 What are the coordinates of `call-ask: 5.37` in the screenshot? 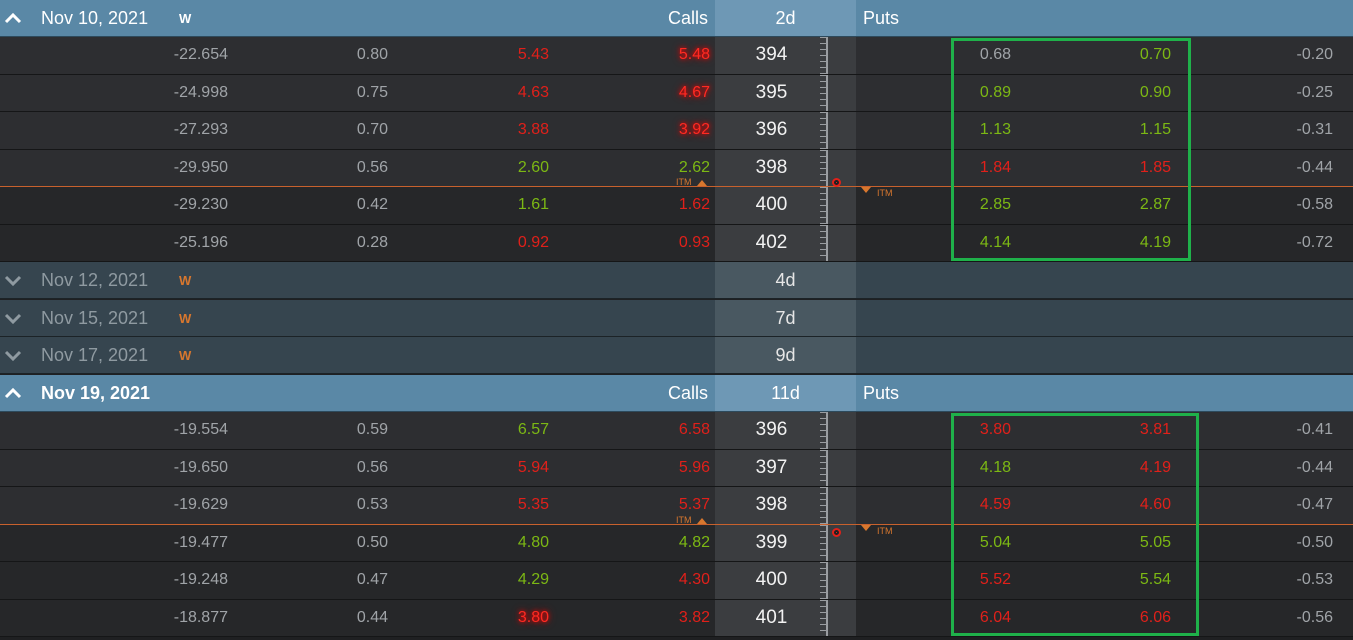 It's located at (660, 505).